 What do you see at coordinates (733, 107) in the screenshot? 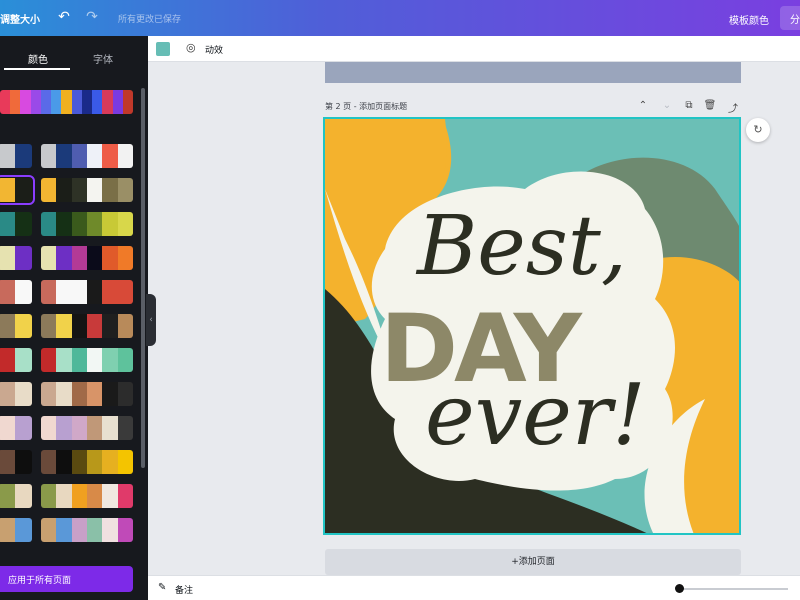
I see `add-page-icon: ⤴` at bounding box center [733, 107].